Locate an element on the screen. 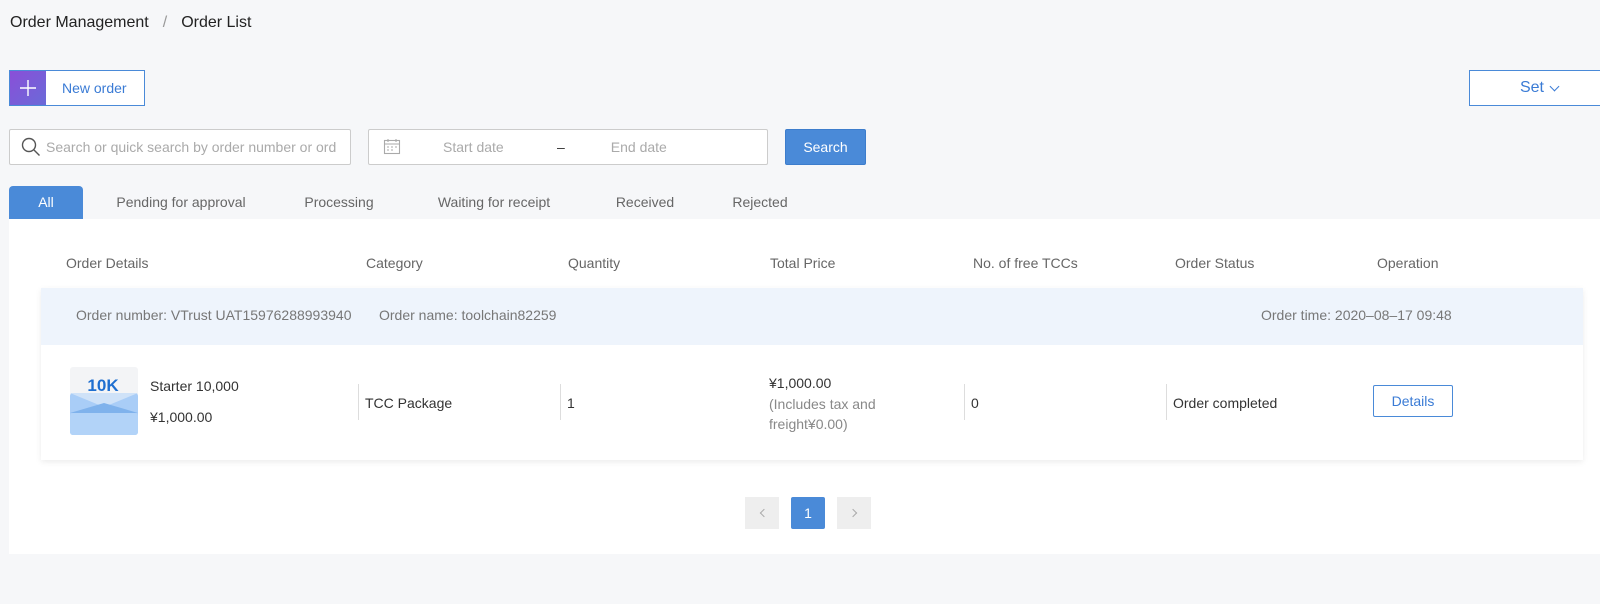 The width and height of the screenshot is (1600, 604). product-thumbnail: 10K is located at coordinates (104, 401).